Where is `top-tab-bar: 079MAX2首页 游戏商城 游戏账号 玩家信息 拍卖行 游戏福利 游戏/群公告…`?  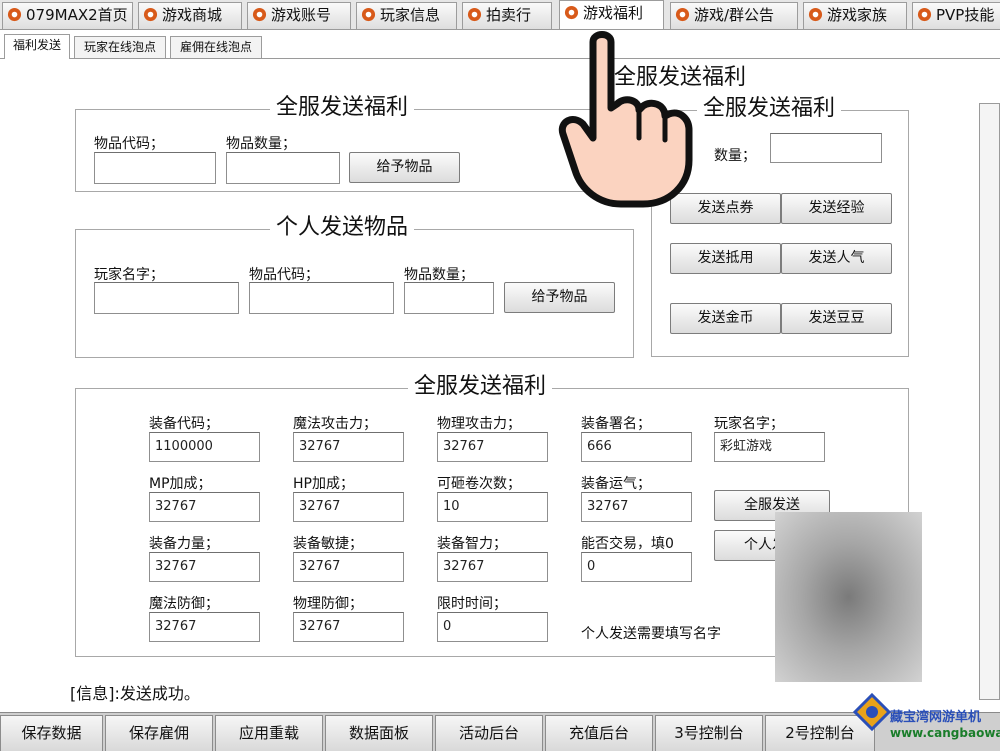
top-tab-bar: 079MAX2首页 游戏商城 游戏账号 玩家信息 拍卖行 游戏福利 游戏/群公告… is located at coordinates (500, 15).